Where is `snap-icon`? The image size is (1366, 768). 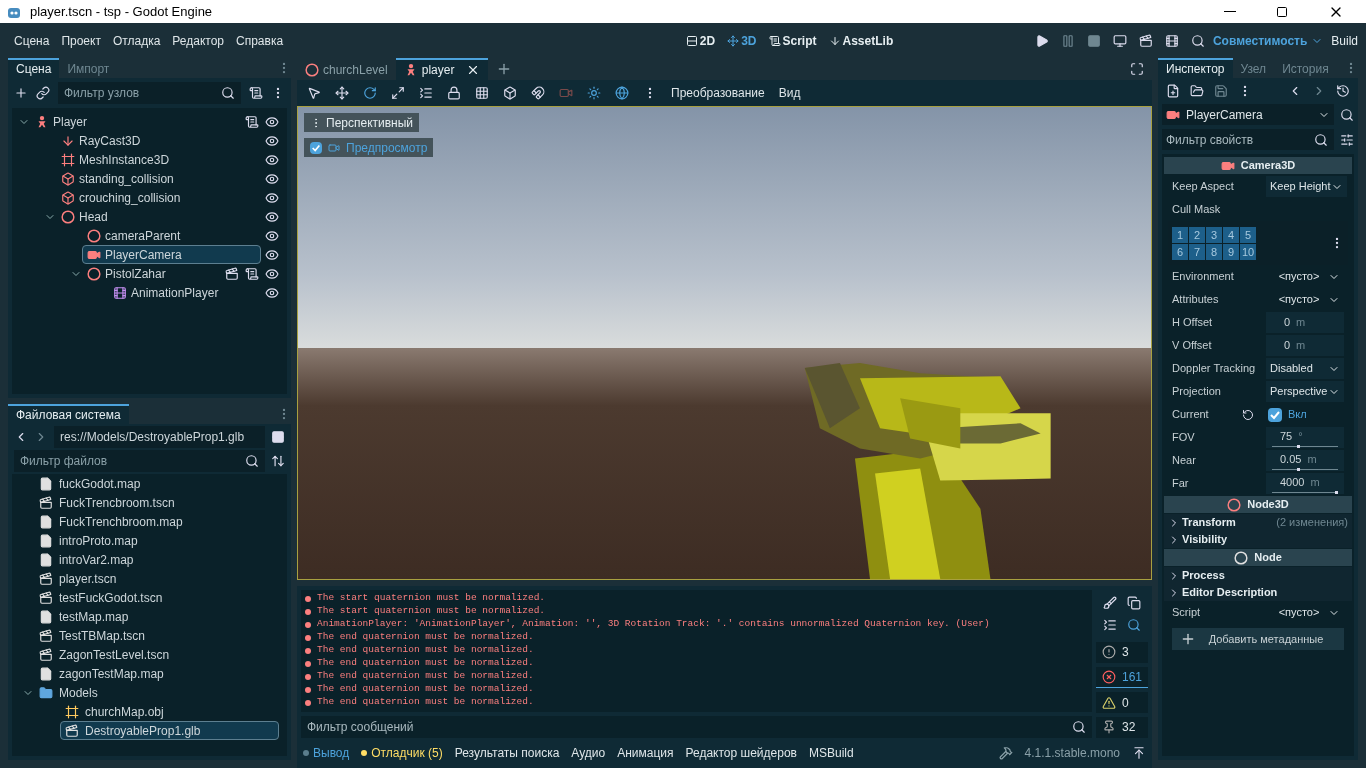
snap-icon is located at coordinates (538, 93).